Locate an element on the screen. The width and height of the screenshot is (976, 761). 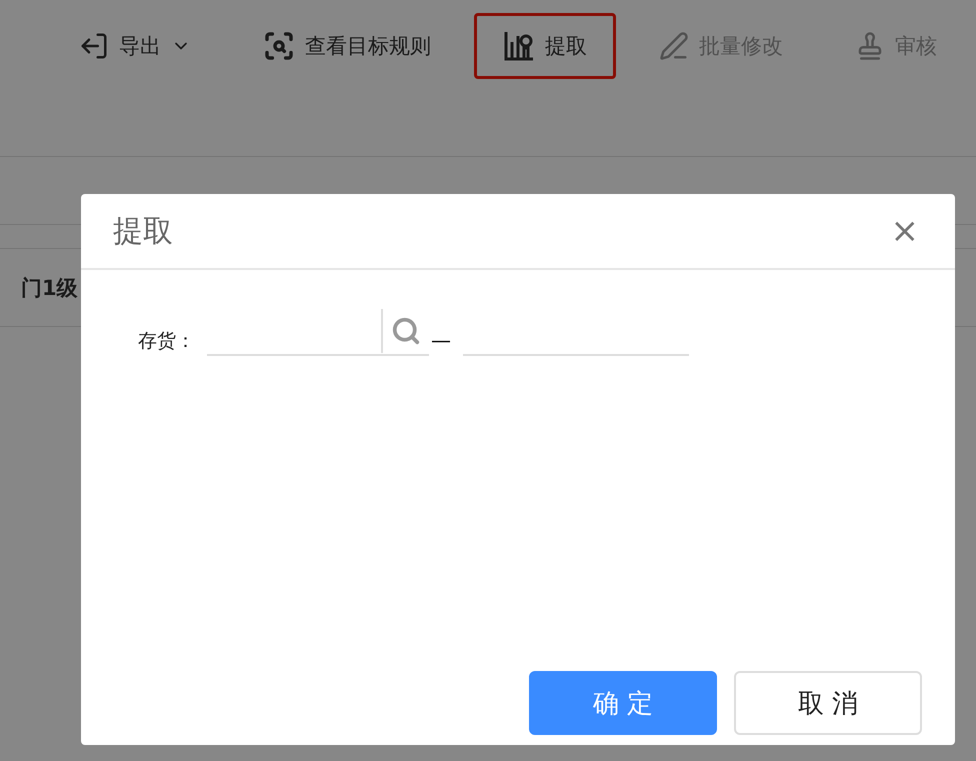
toolbar-button: 导出 is located at coordinates (135, 46).